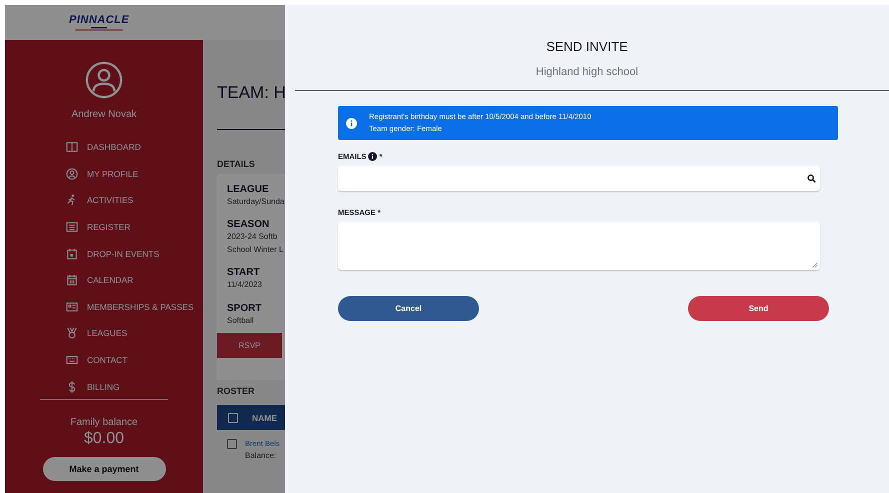 This screenshot has height=493, width=889. I want to click on dashboard-icon, so click(72, 147).